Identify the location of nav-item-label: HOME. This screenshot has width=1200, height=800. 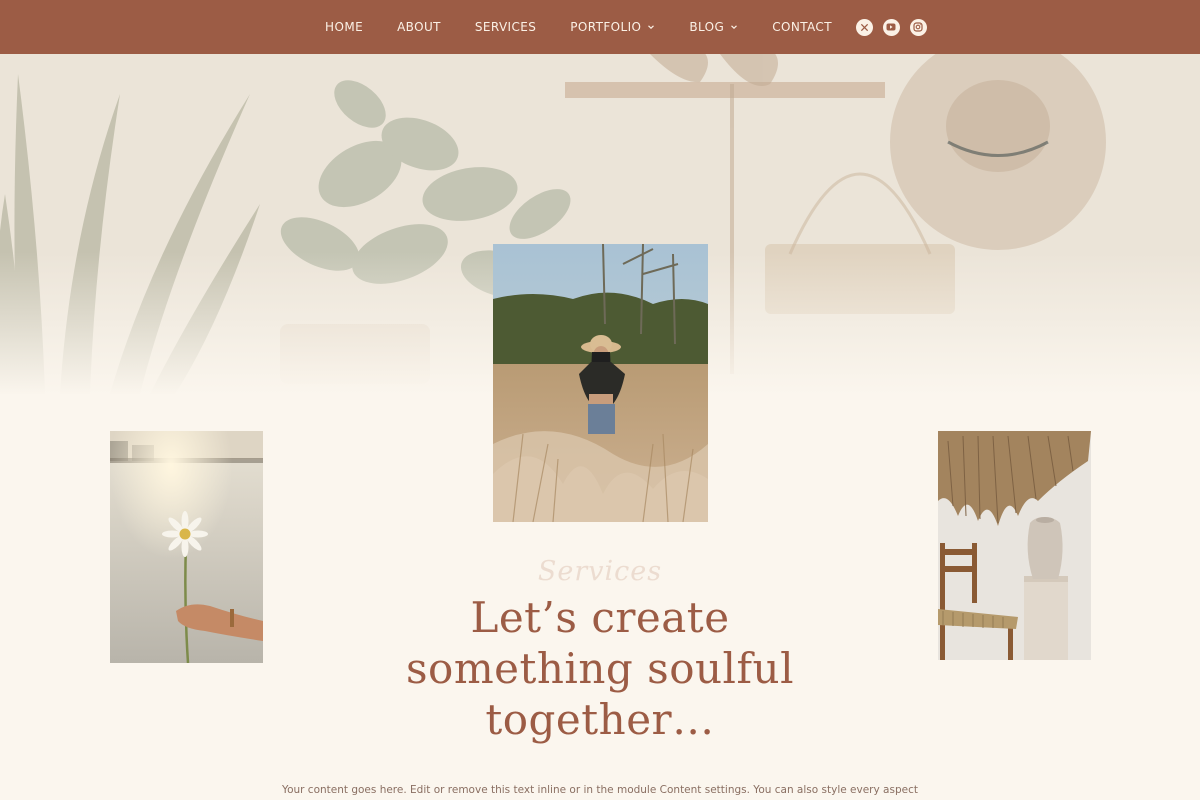
(344, 27).